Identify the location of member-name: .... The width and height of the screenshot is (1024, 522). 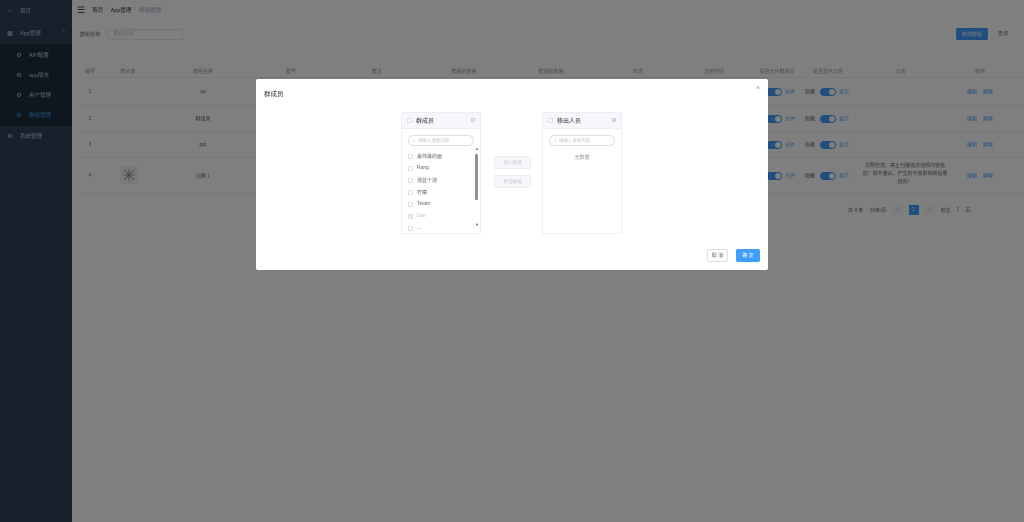
(419, 228).